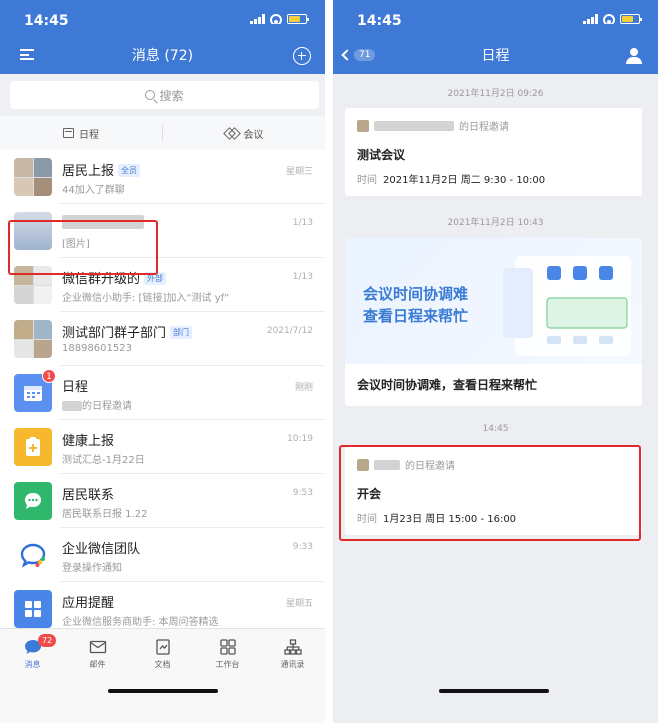  Describe the element at coordinates (227, 647) in the screenshot. I see `workbench-icon` at that location.